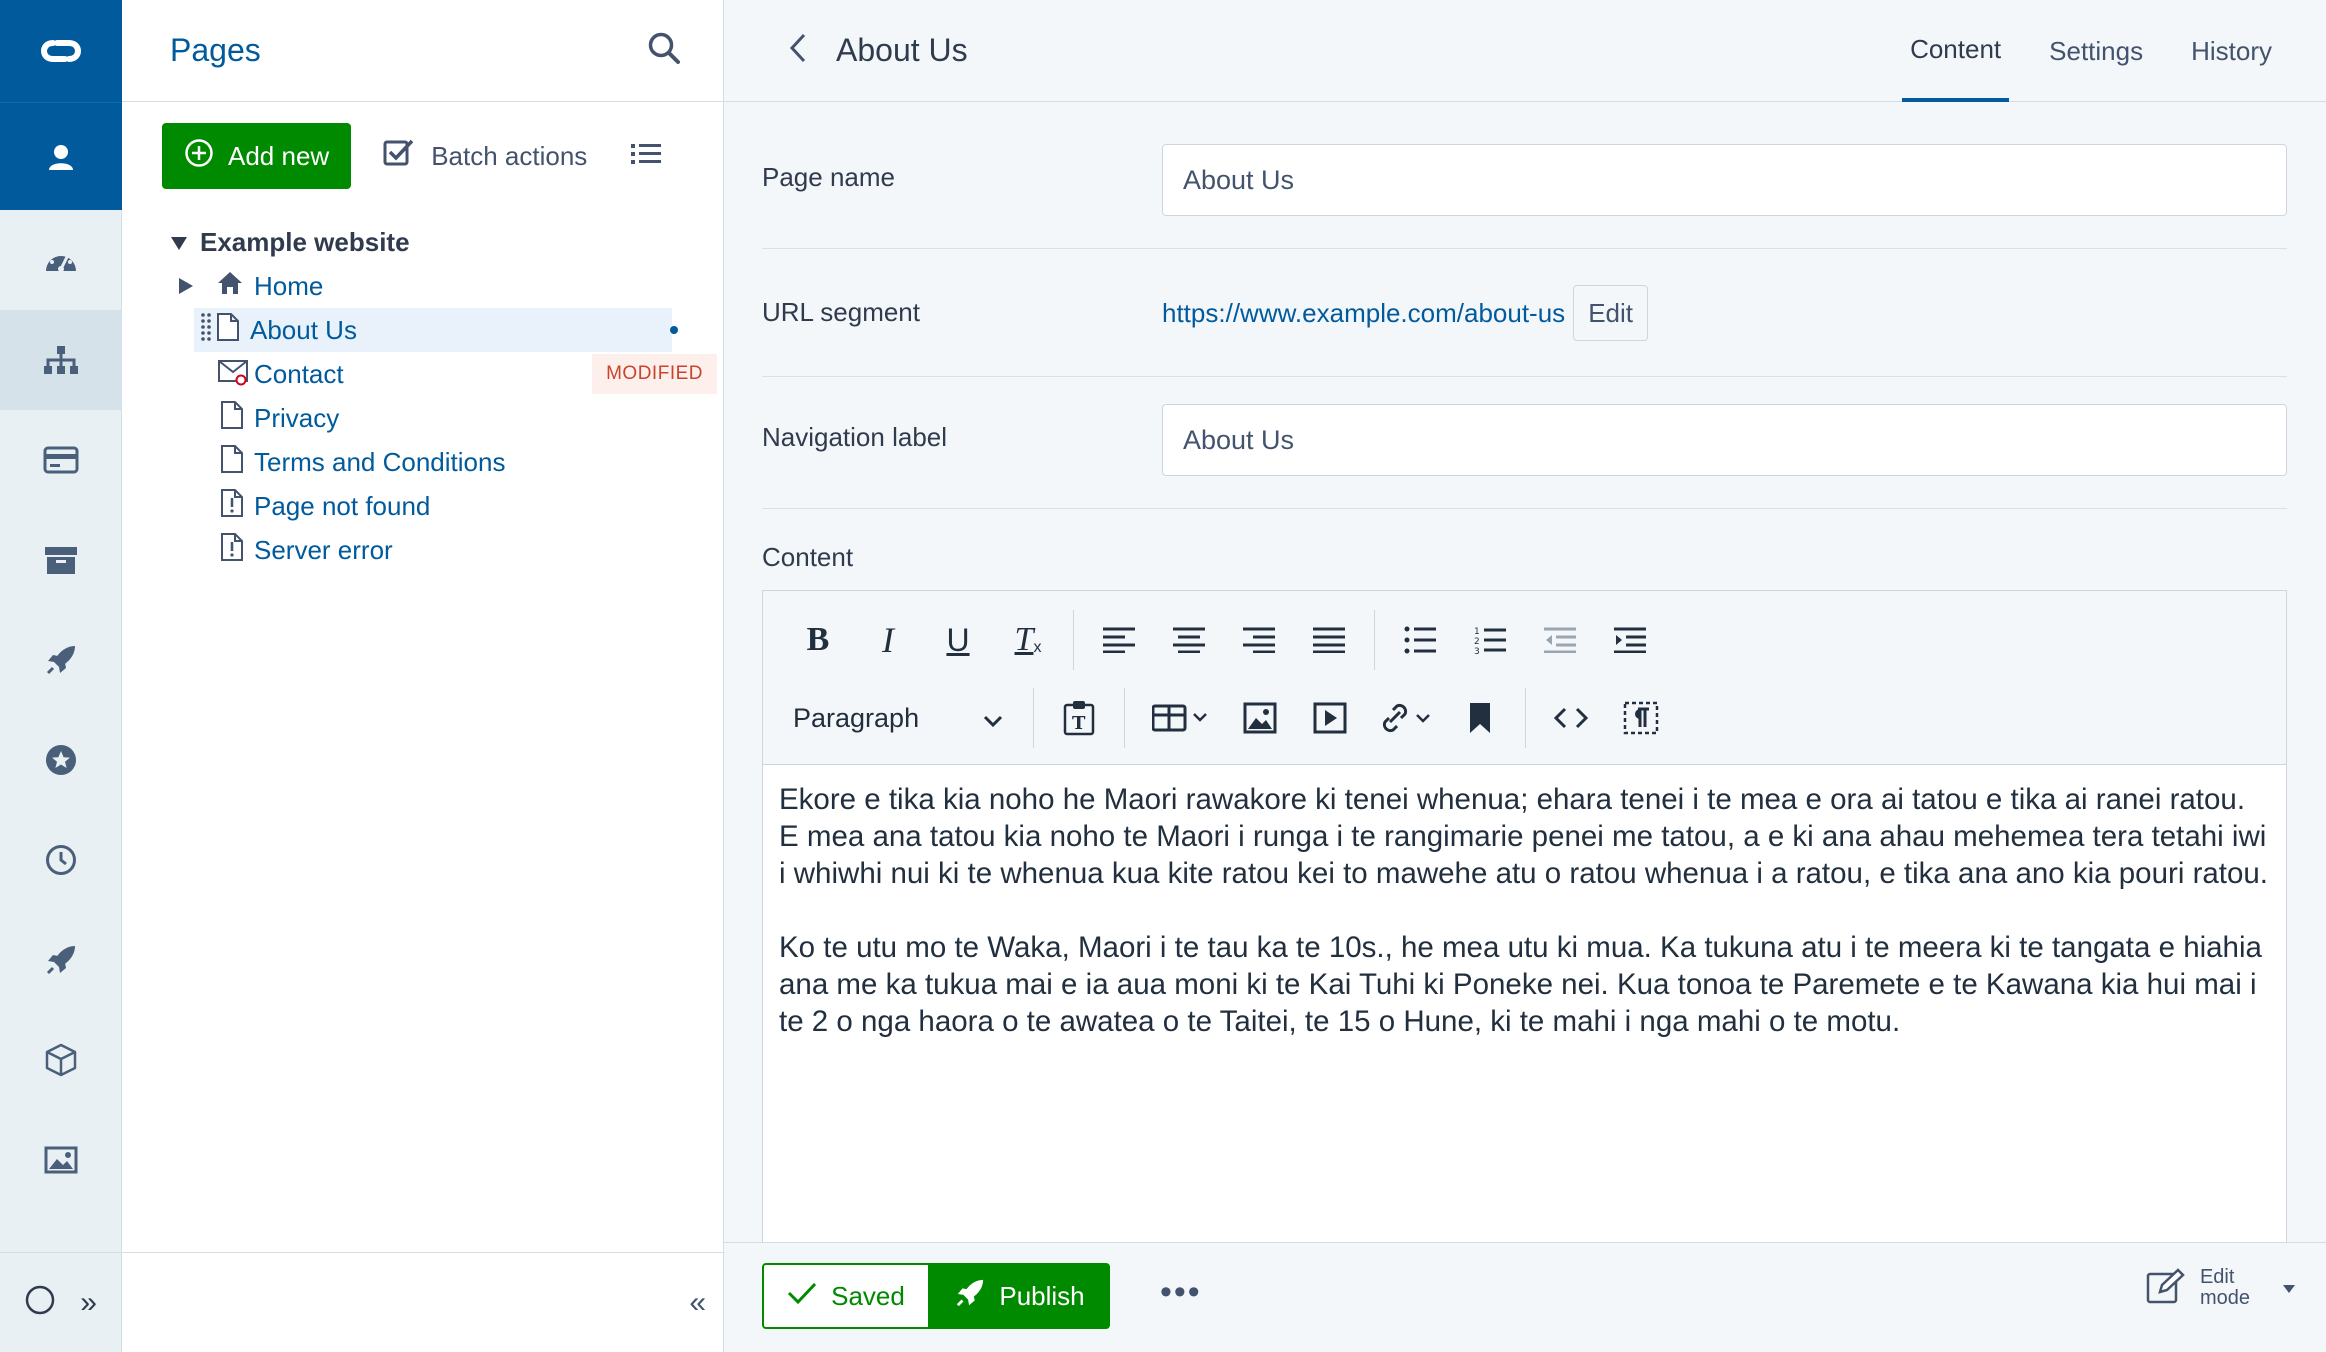 The image size is (2326, 1352). Describe the element at coordinates (61, 860) in the screenshot. I see `clock-icon` at that location.